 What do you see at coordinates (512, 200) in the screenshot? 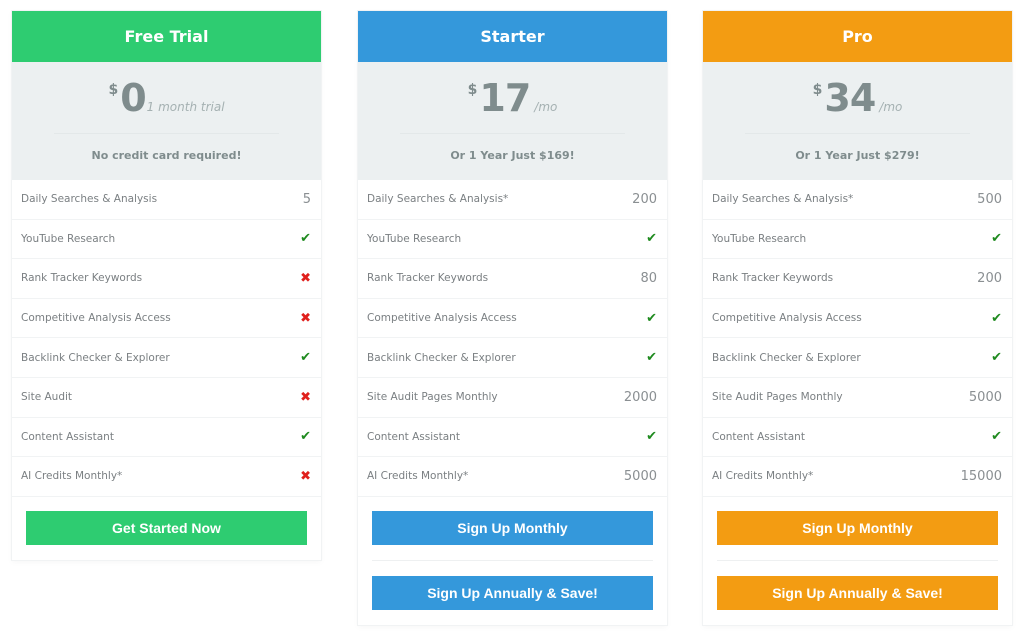
I see `feature-row: Daily Searches & Analysis* 200` at bounding box center [512, 200].